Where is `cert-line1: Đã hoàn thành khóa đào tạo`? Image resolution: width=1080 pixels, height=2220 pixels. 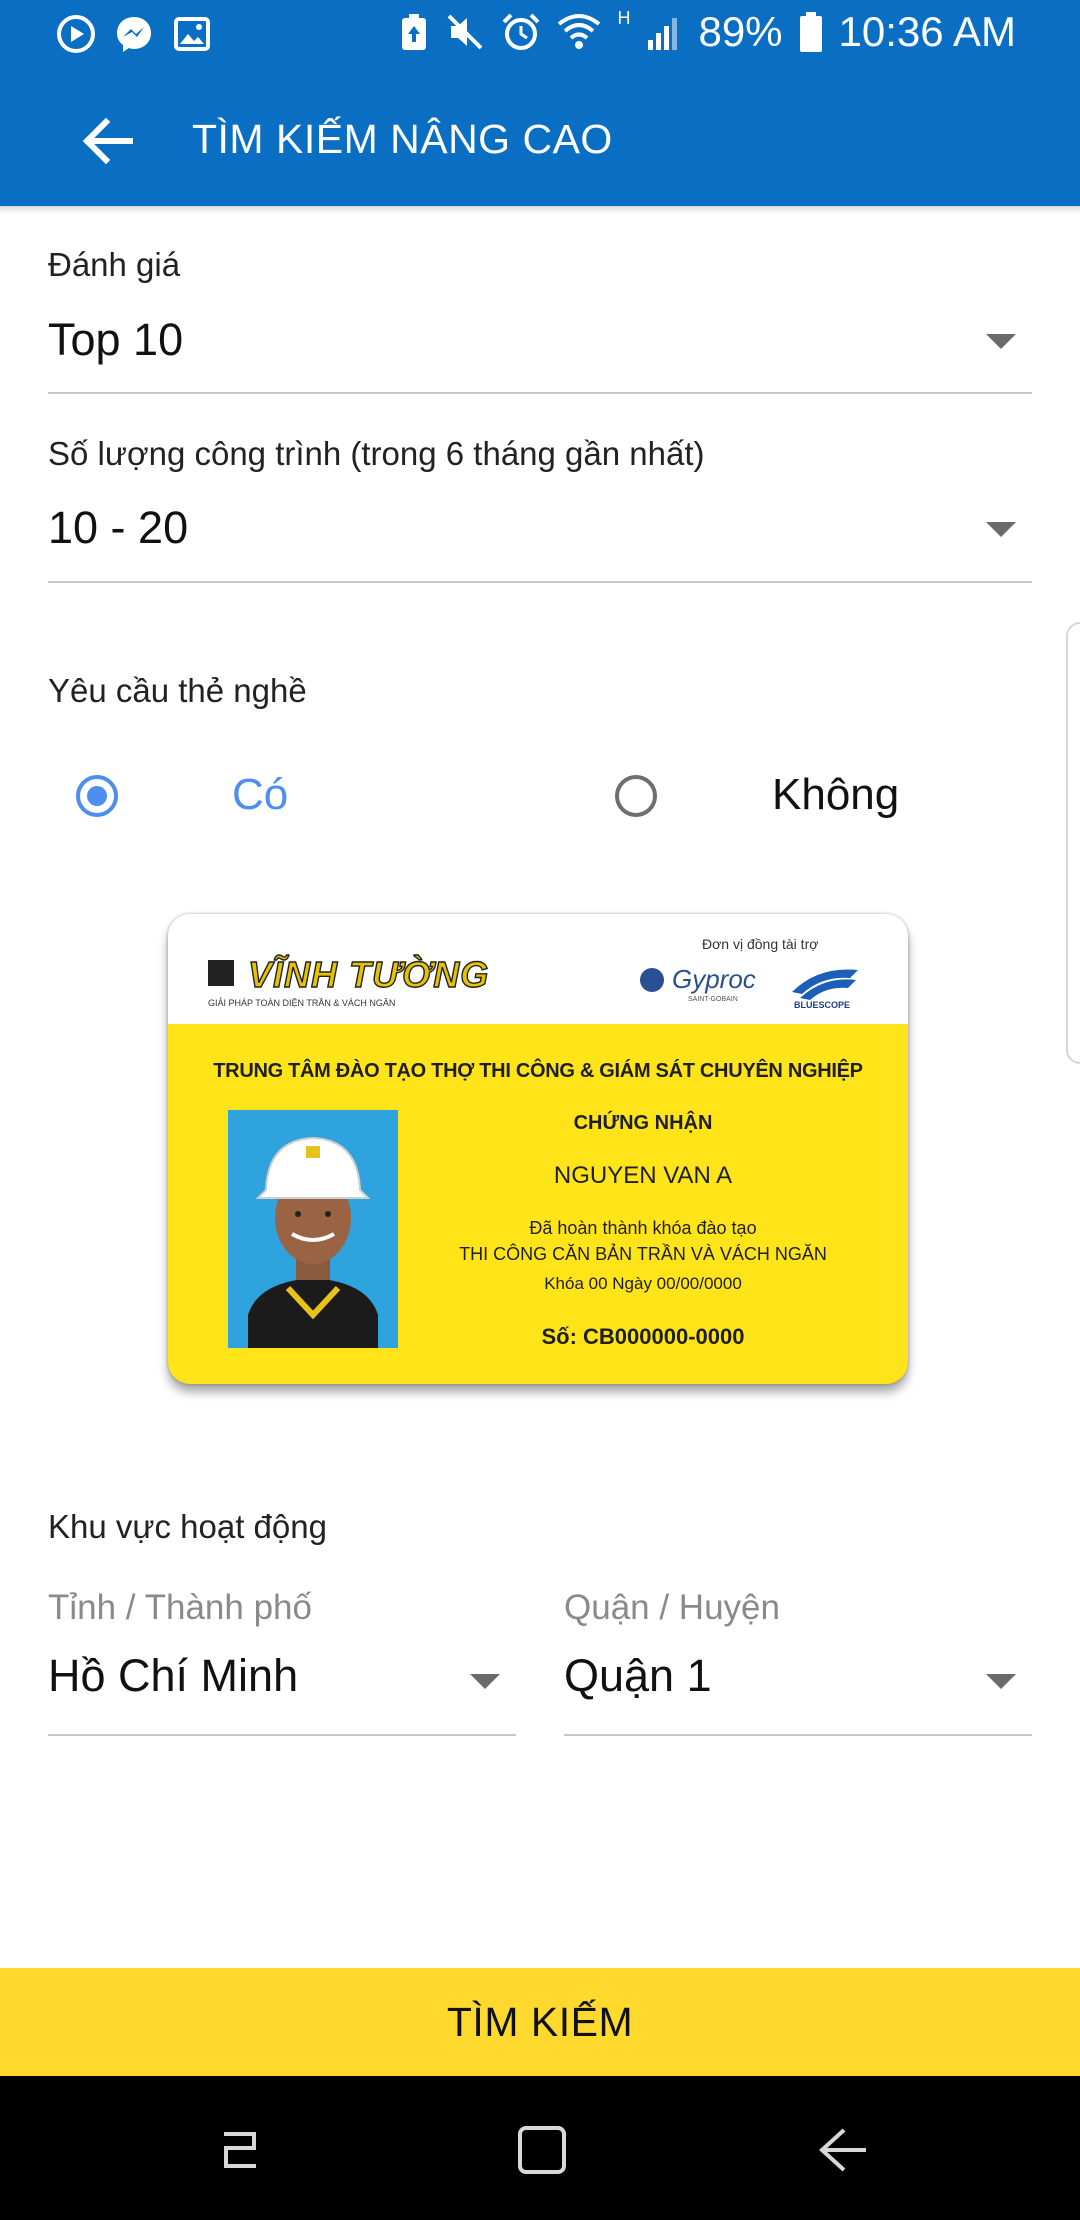 cert-line1: Đã hoàn thành khóa đào tạo is located at coordinates (643, 1228).